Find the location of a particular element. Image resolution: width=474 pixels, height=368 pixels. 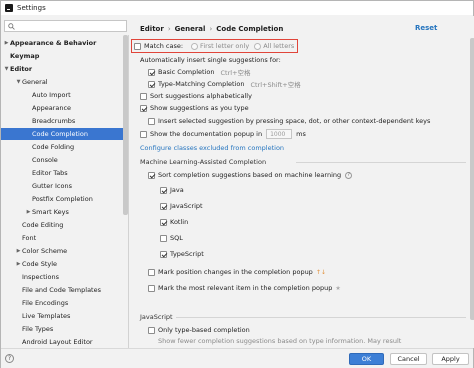

reset-link: Reset is located at coordinates (426, 28).